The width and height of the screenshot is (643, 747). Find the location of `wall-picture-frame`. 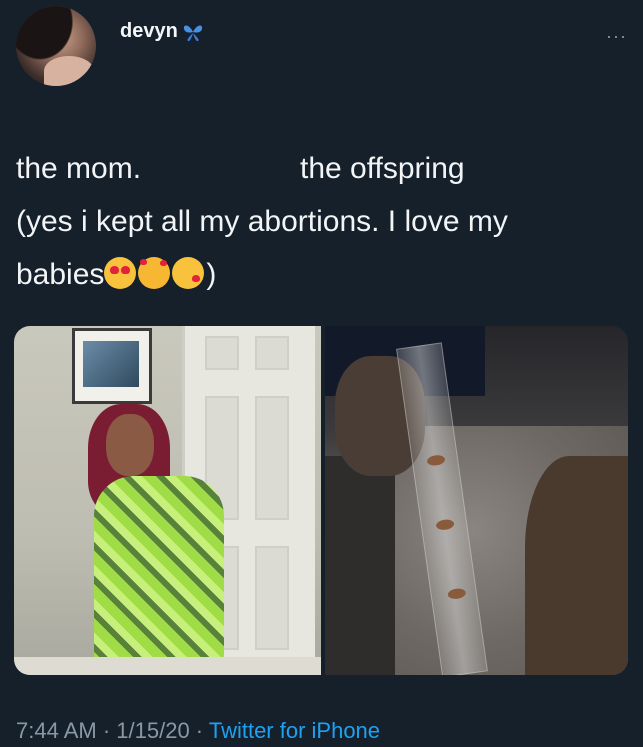

wall-picture-frame is located at coordinates (112, 366).